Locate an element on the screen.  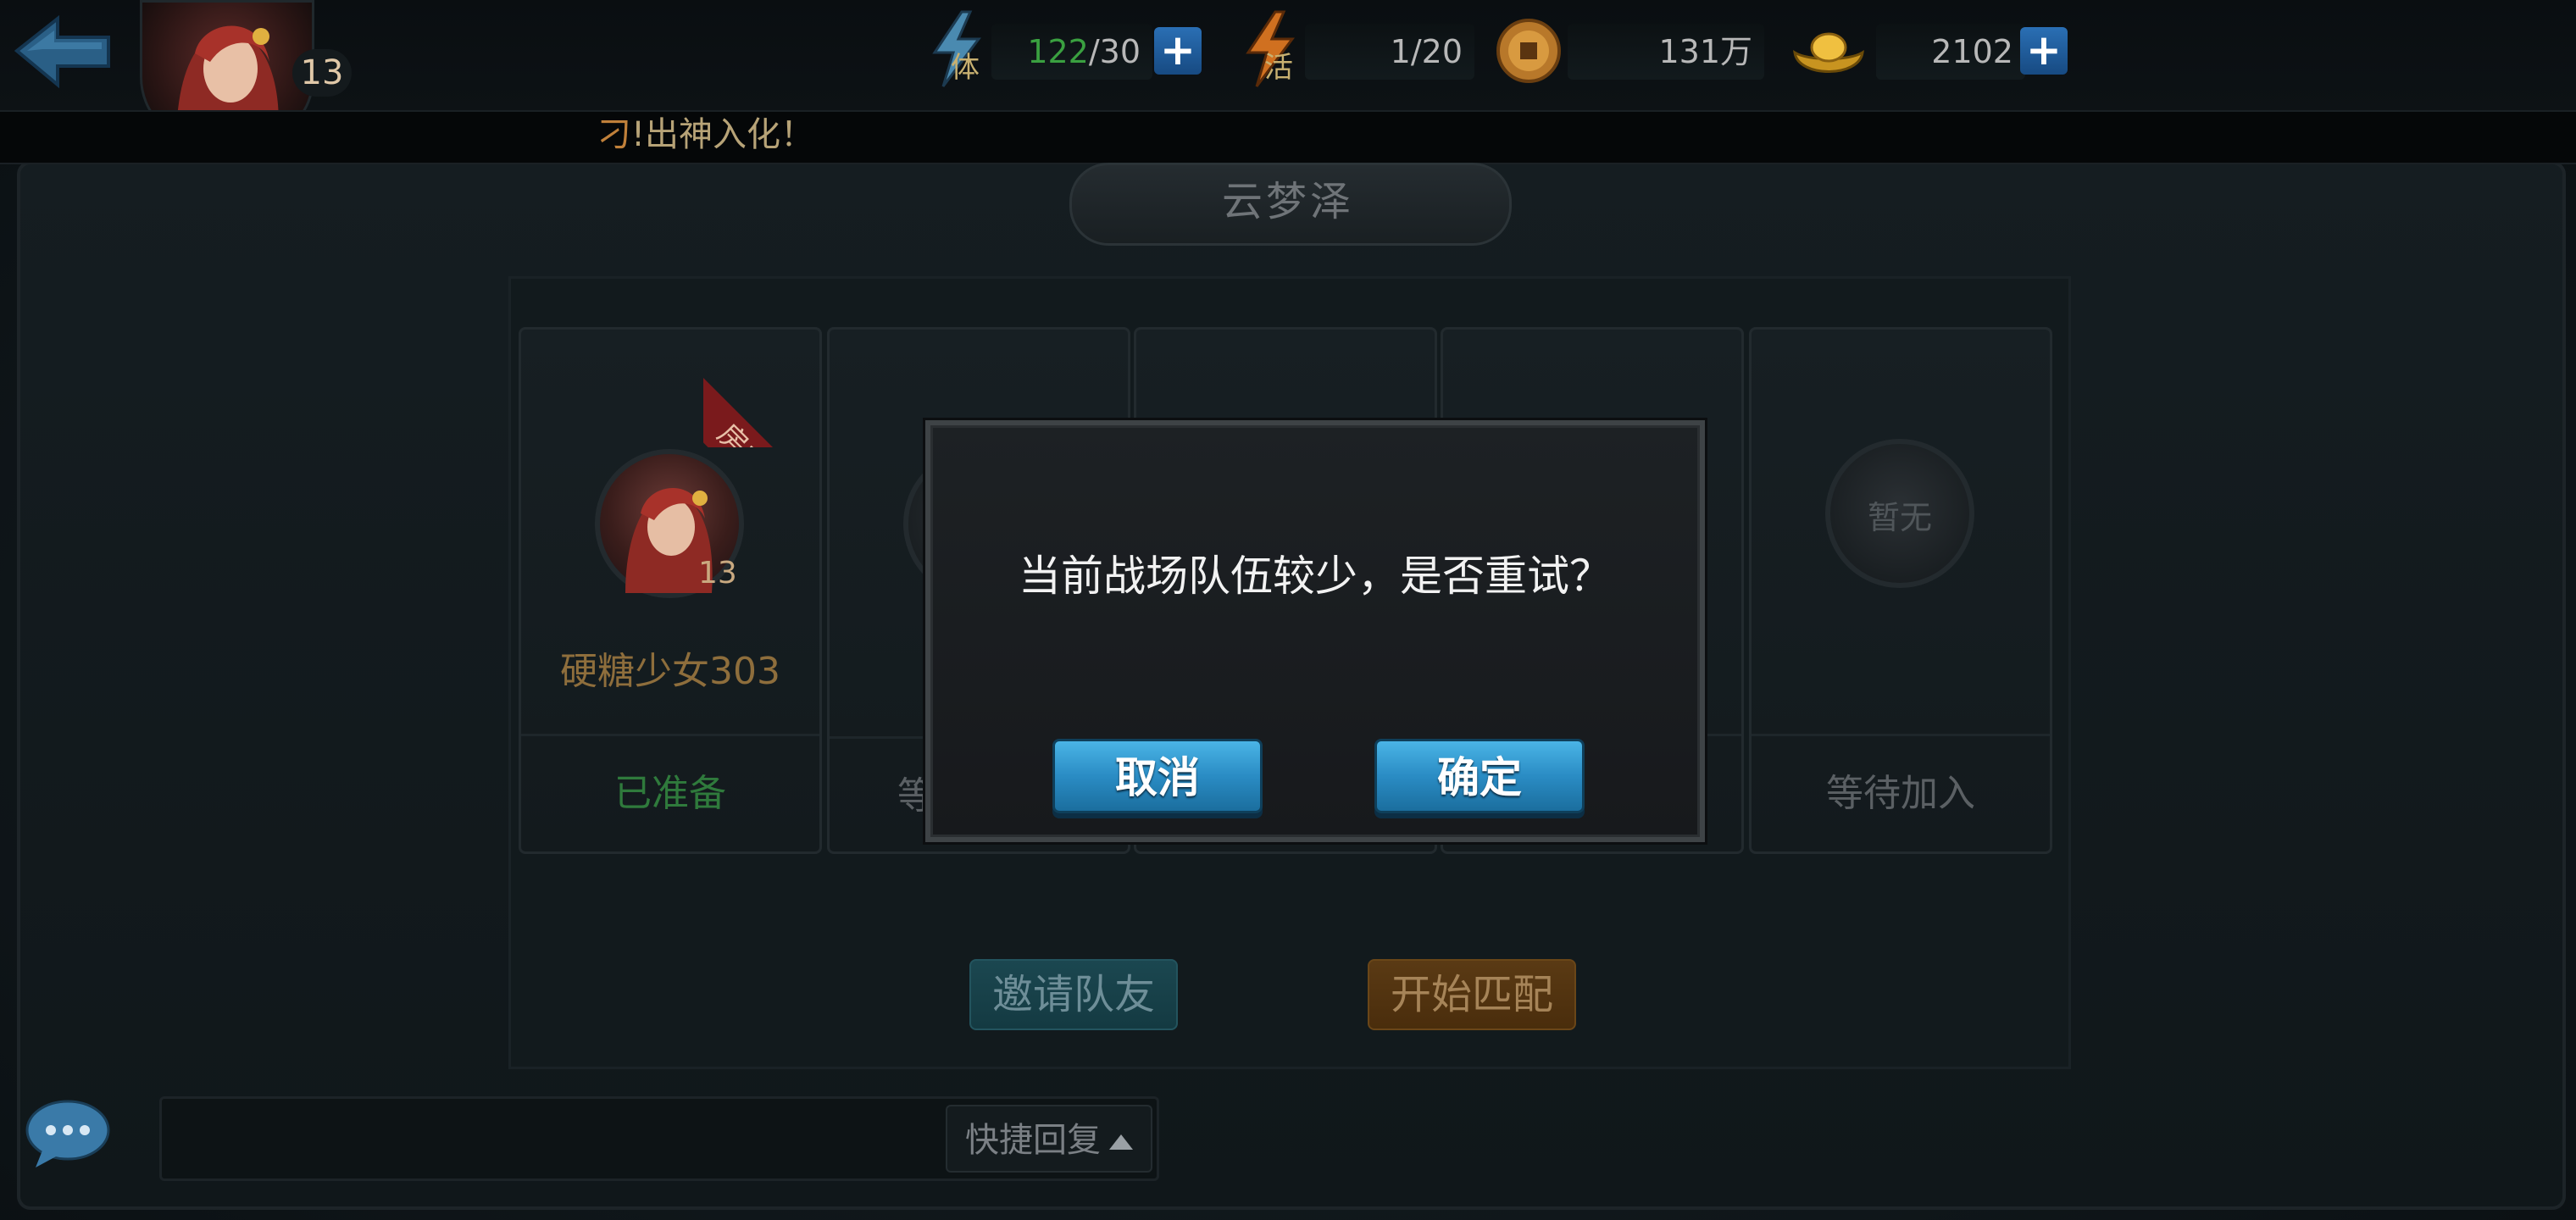
announcement-body: !出神入化！ is located at coordinates (723, 134).